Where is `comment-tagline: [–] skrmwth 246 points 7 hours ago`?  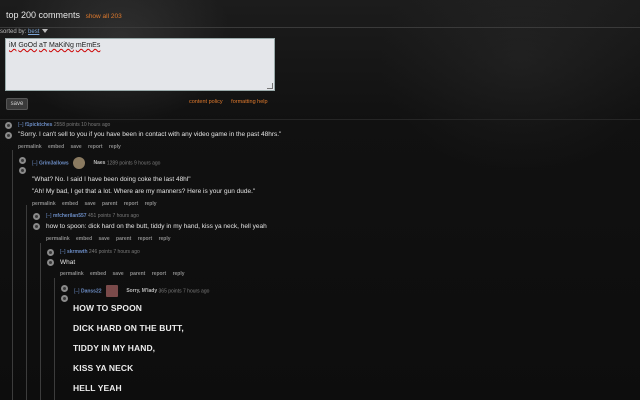 comment-tagline: [–] skrmwth 246 points 7 hours ago is located at coordinates (100, 252).